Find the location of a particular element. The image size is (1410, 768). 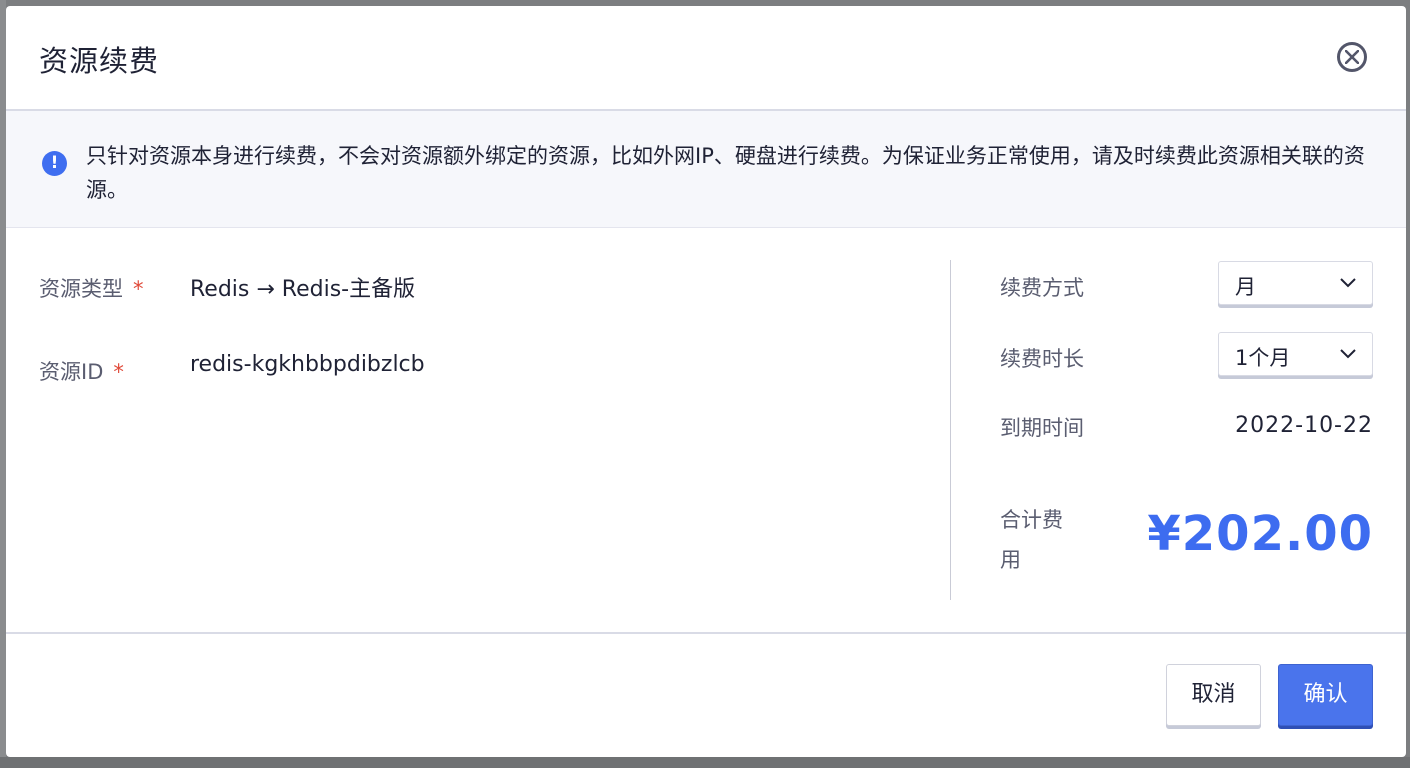

total-cost-label: 合计费用 is located at coordinates (1031, 540).